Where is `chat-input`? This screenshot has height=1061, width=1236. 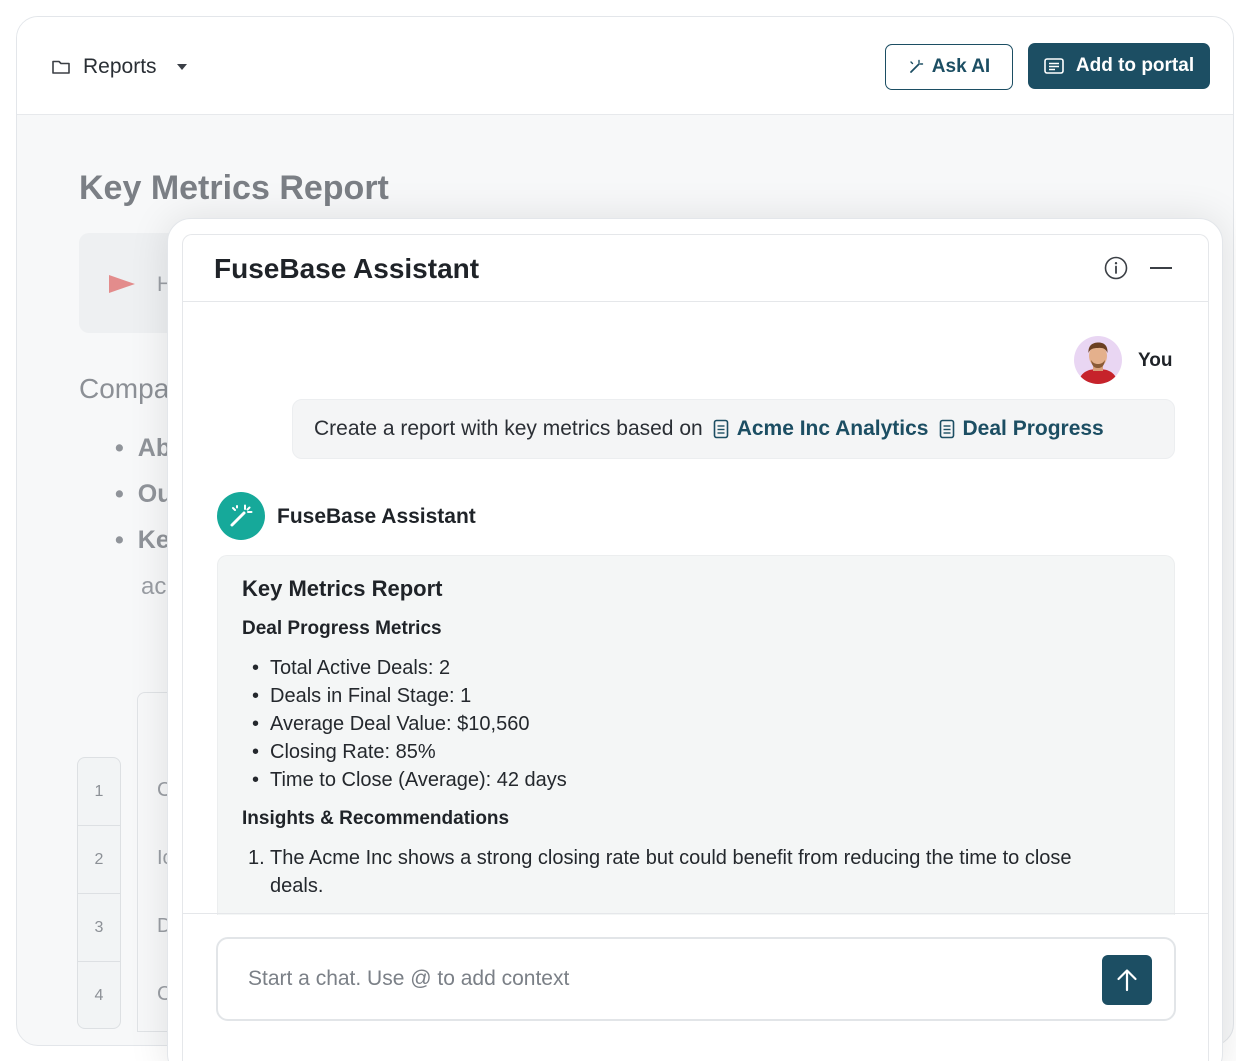
chat-input is located at coordinates (658, 979).